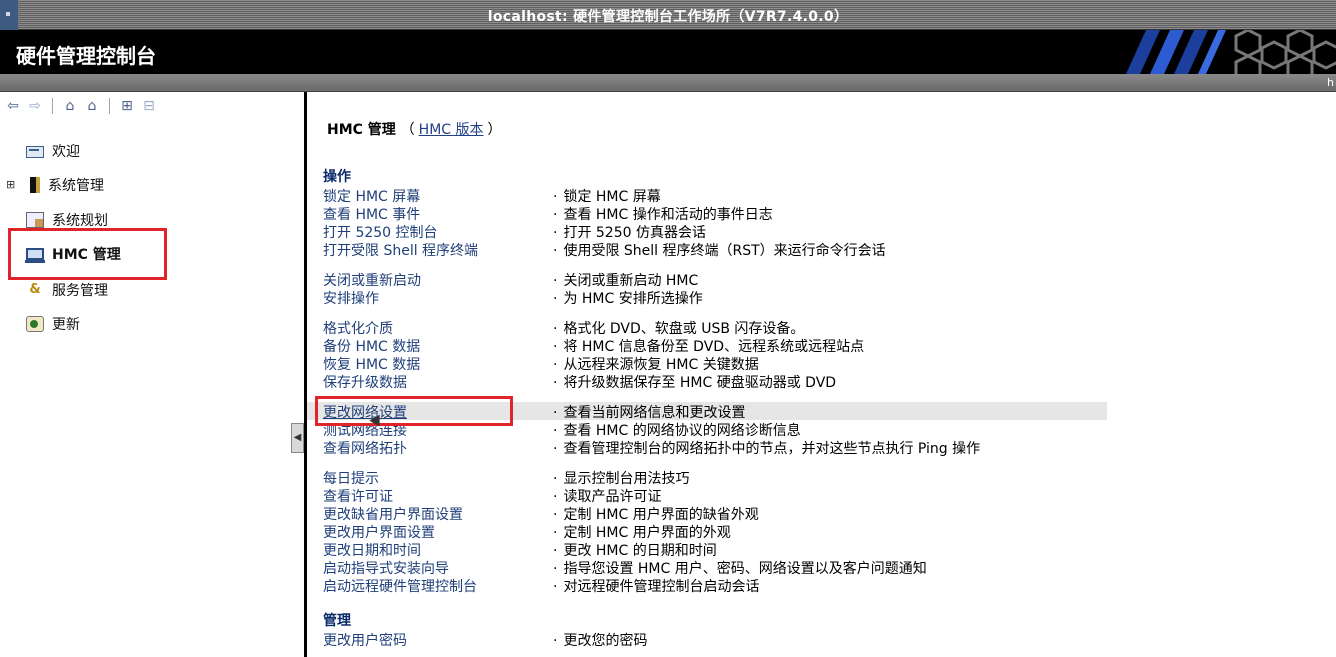 The image size is (1336, 657). I want to click on task-row: 格式化介质 格式化 DVD、软盘或 USB 闪存设备。, so click(707, 328).